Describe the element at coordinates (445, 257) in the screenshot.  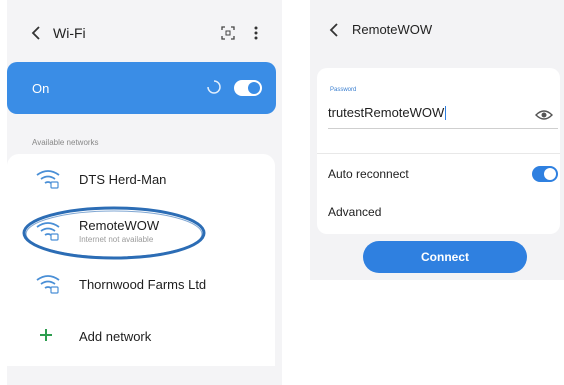
I see `connect-button: Connect` at that location.